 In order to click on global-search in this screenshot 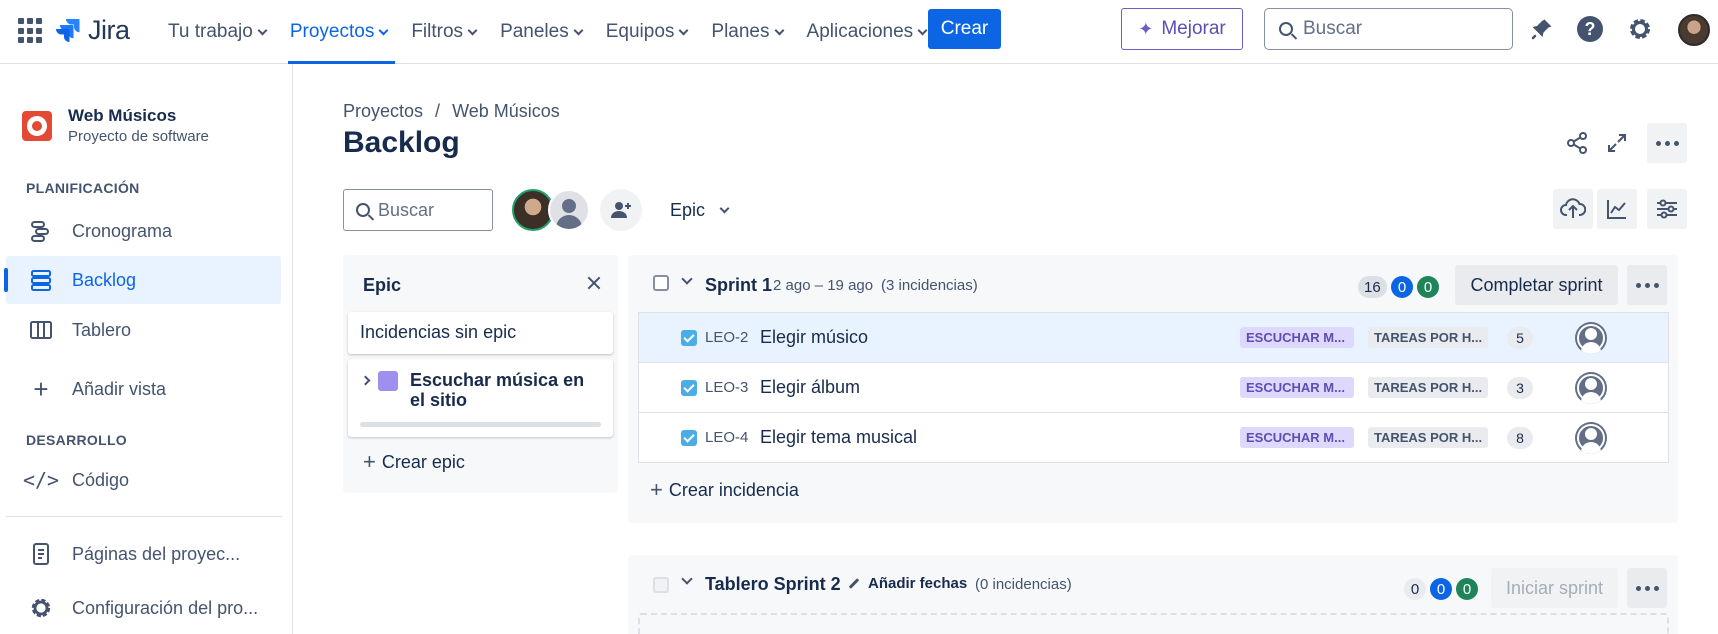, I will do `click(1388, 29)`.